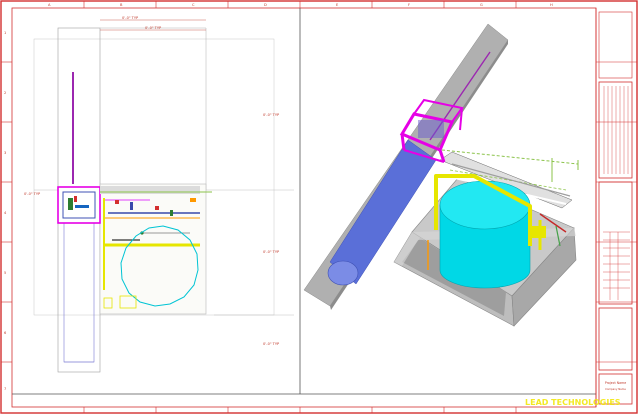 This screenshot has width=638, height=414. What do you see at coordinates (615, 389) in the screenshot?
I see `title-company: Company Name` at bounding box center [615, 389].